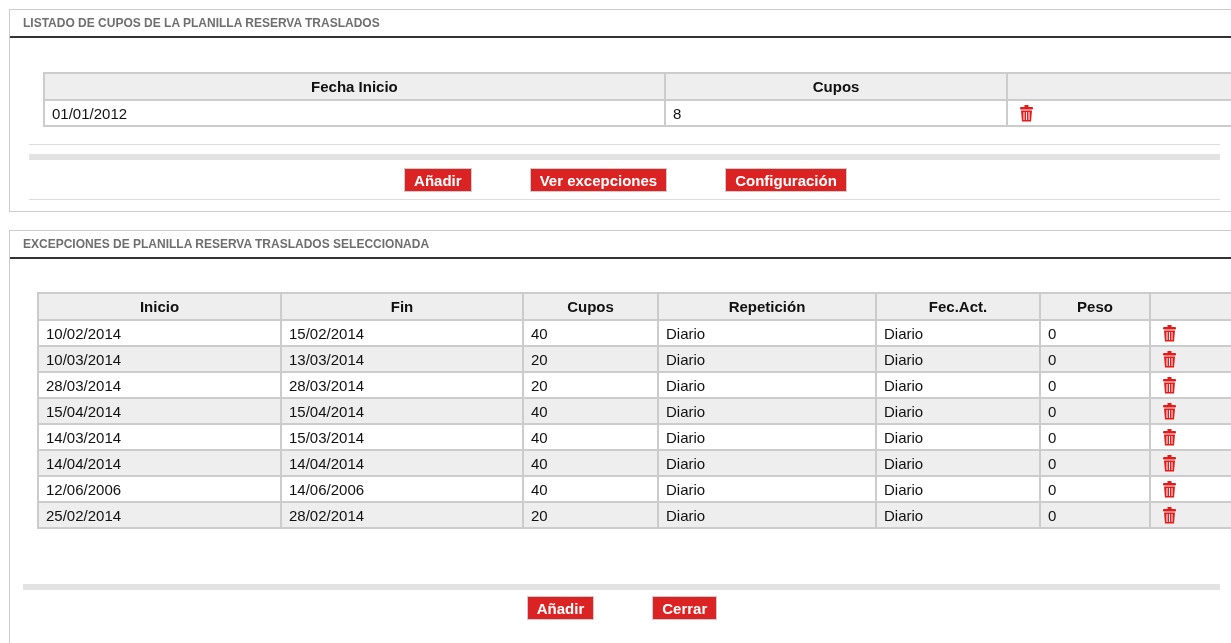  Describe the element at coordinates (354, 86) in the screenshot. I see `column-header: Fecha Inicio` at that location.